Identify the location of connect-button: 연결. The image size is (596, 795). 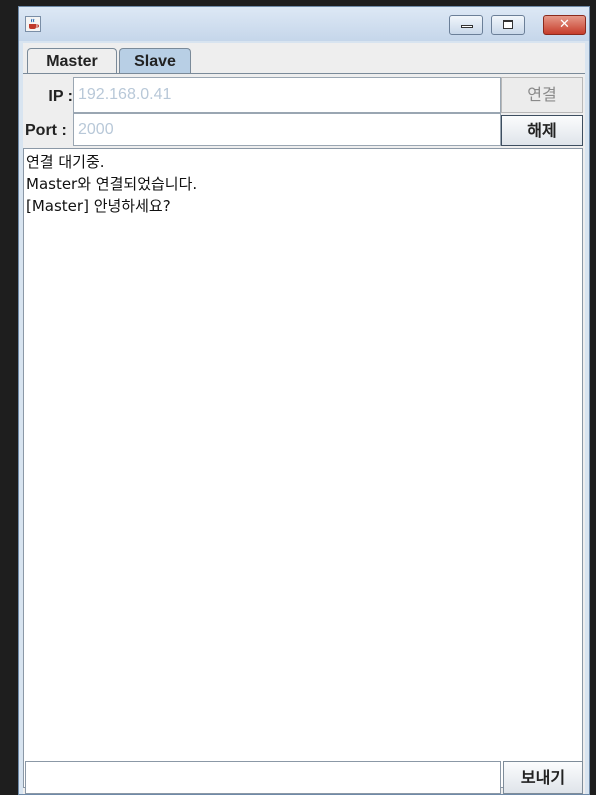
(542, 95).